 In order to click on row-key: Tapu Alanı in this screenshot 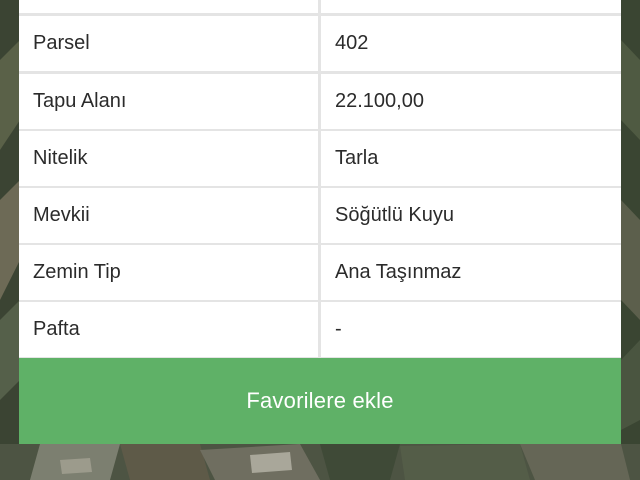, I will do `click(168, 101)`.